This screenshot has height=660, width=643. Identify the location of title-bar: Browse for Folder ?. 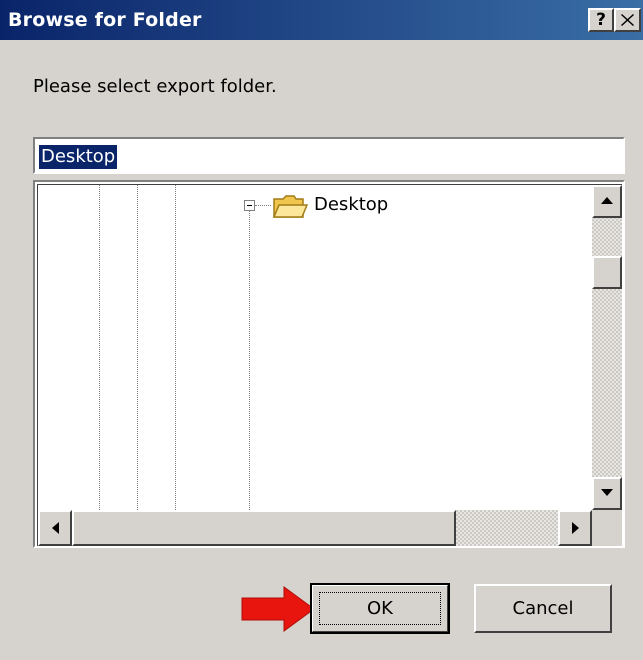
(321, 20).